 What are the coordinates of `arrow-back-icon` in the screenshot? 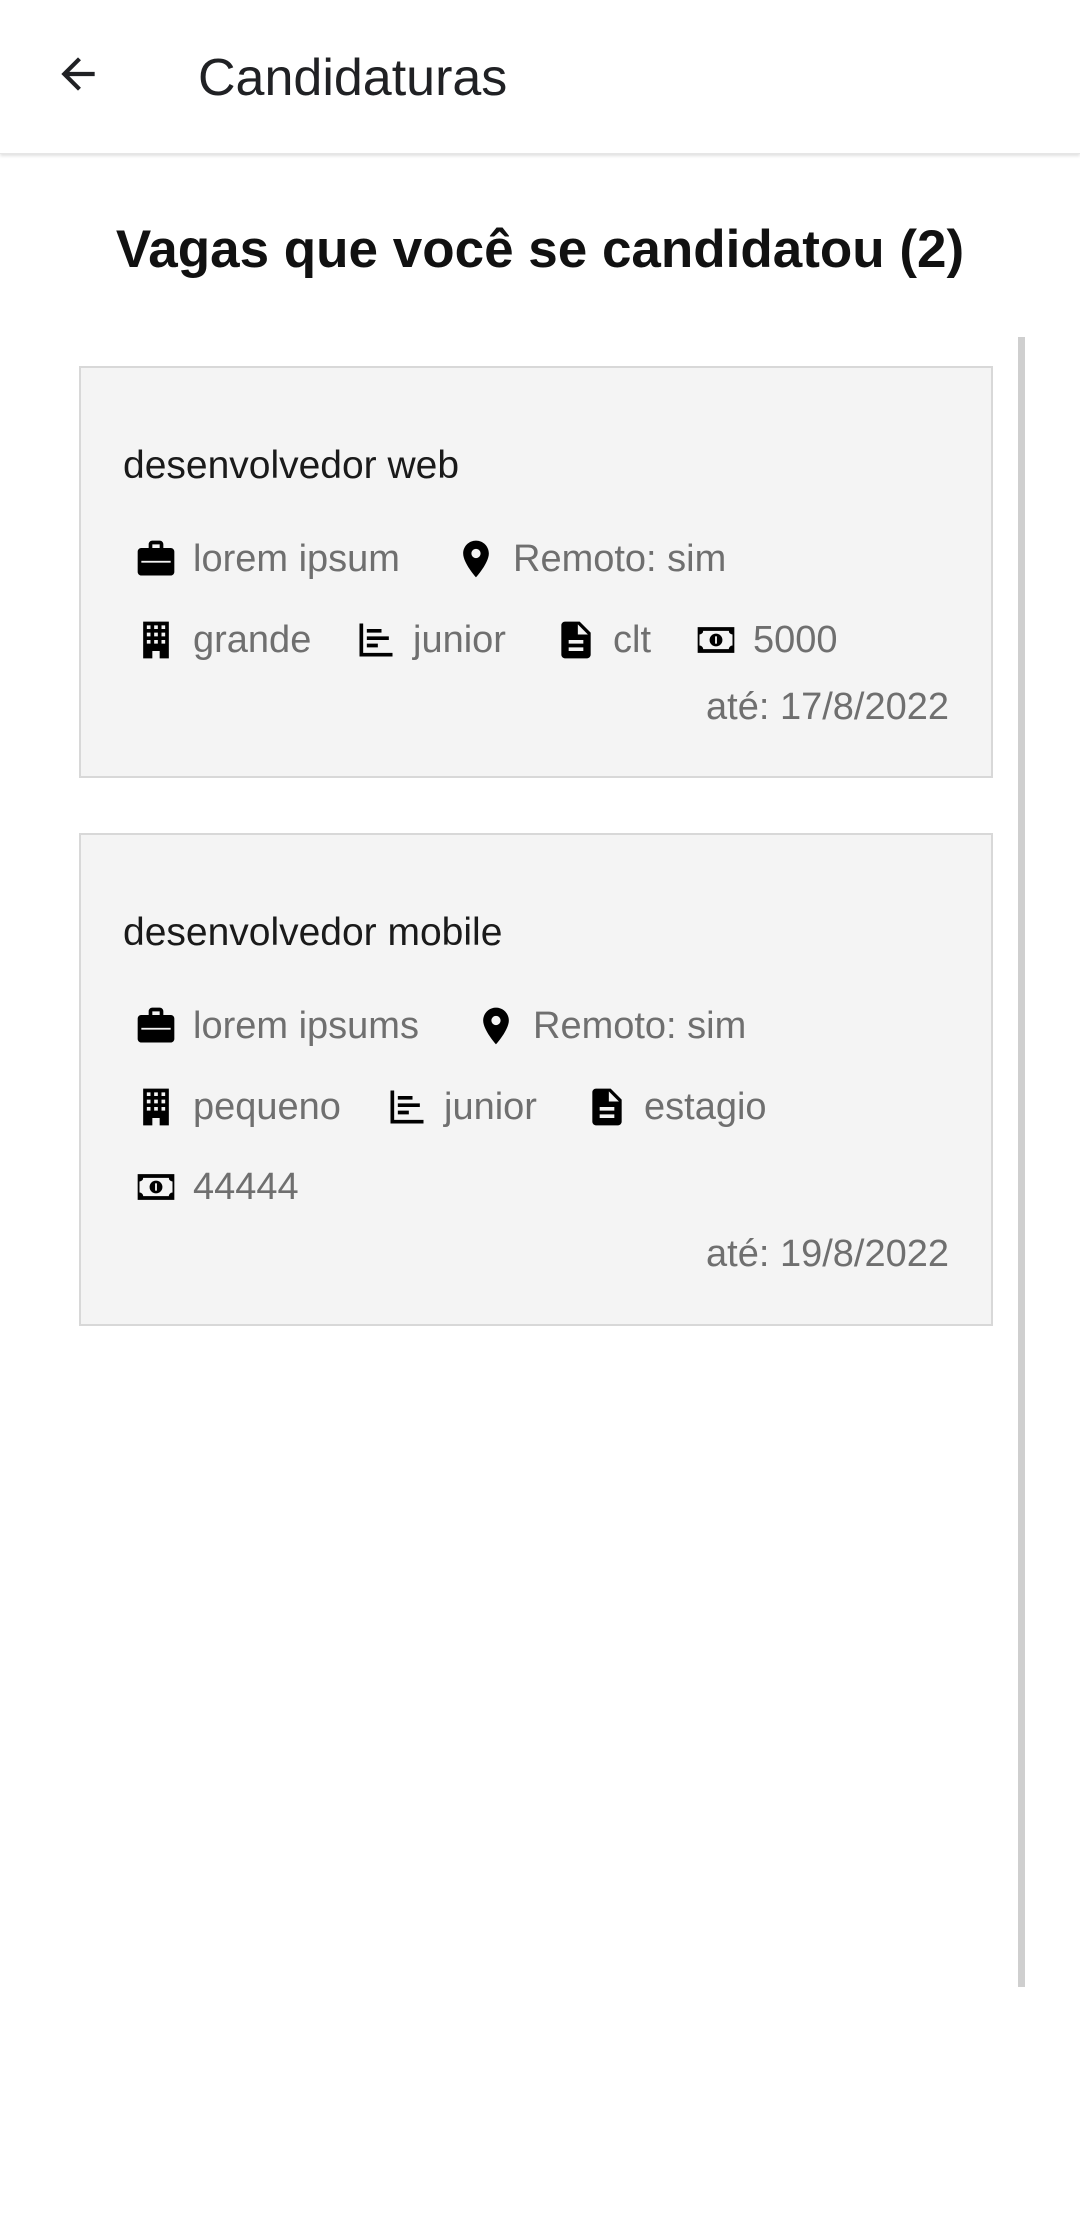 It's located at (78, 74).